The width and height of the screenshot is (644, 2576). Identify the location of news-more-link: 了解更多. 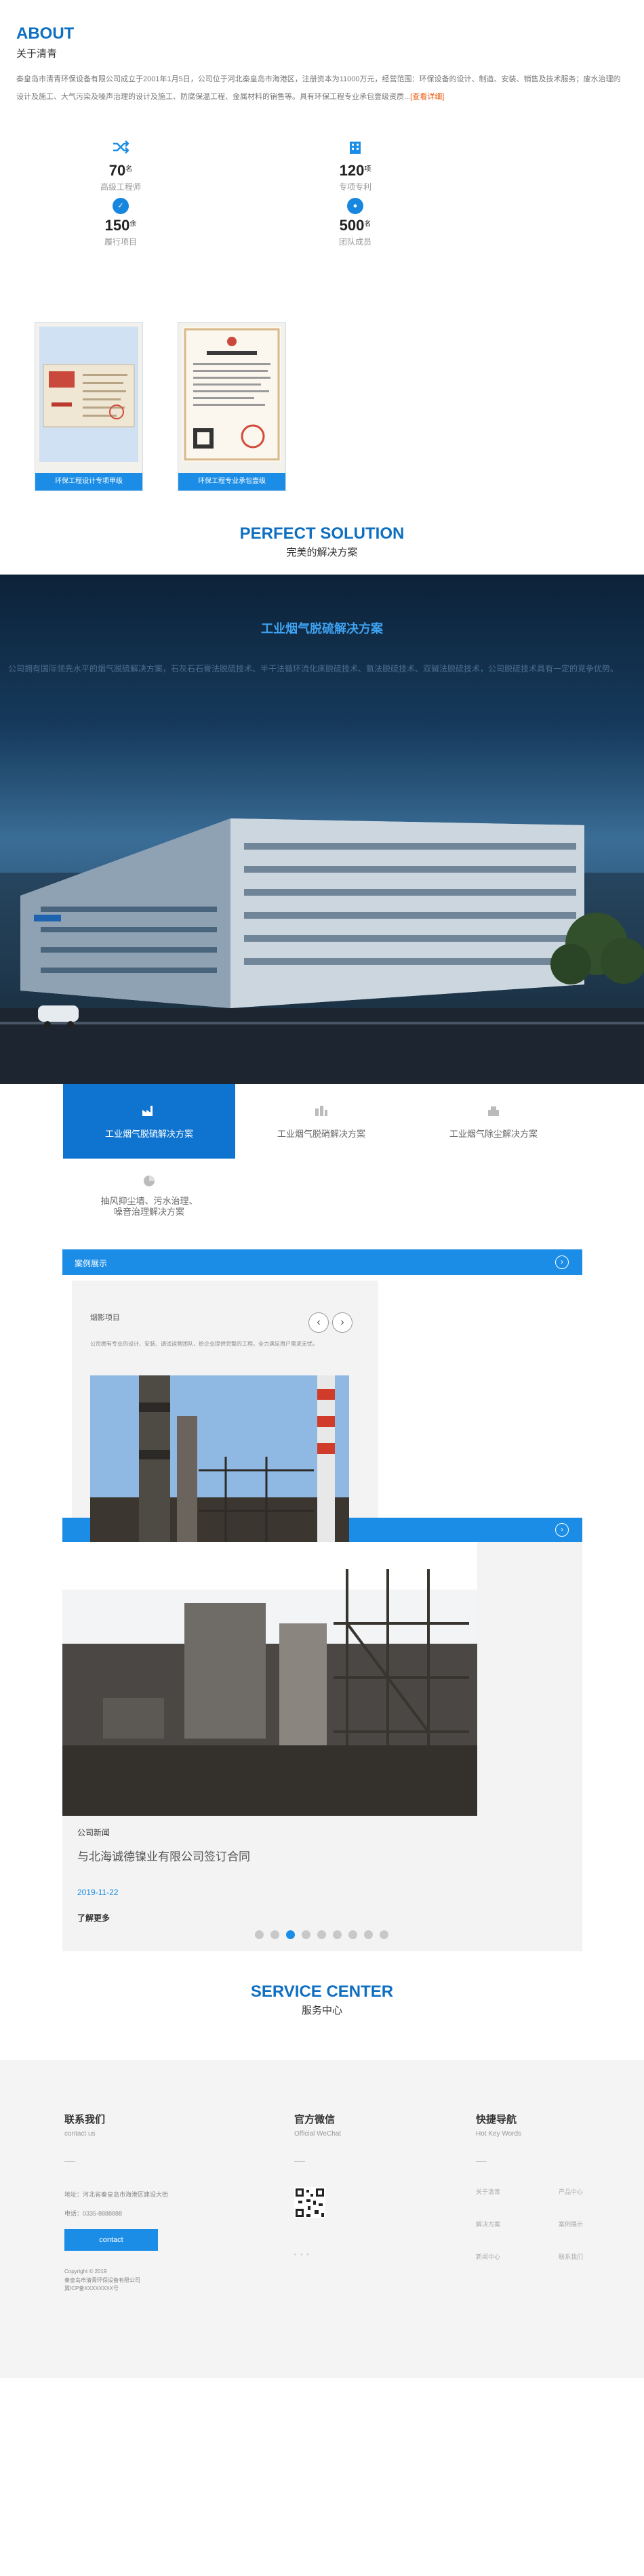
(93, 1918).